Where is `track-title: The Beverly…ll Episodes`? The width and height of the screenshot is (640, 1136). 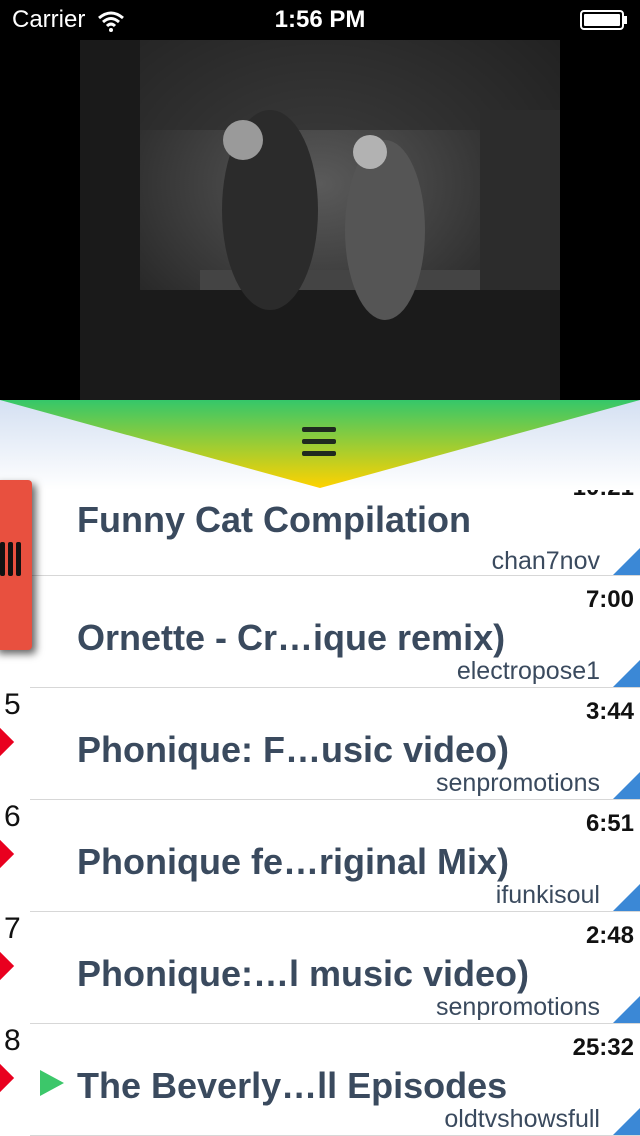 track-title: The Beverly…ll Episodes is located at coordinates (292, 1085).